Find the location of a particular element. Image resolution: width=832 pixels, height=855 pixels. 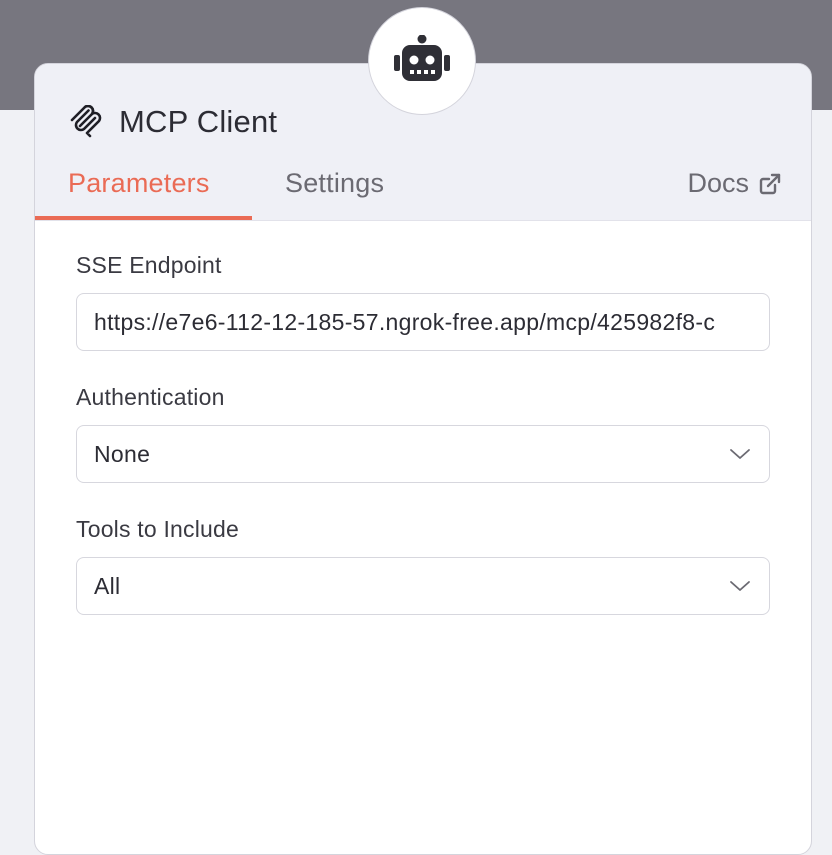

node-icon-badge is located at coordinates (422, 61).